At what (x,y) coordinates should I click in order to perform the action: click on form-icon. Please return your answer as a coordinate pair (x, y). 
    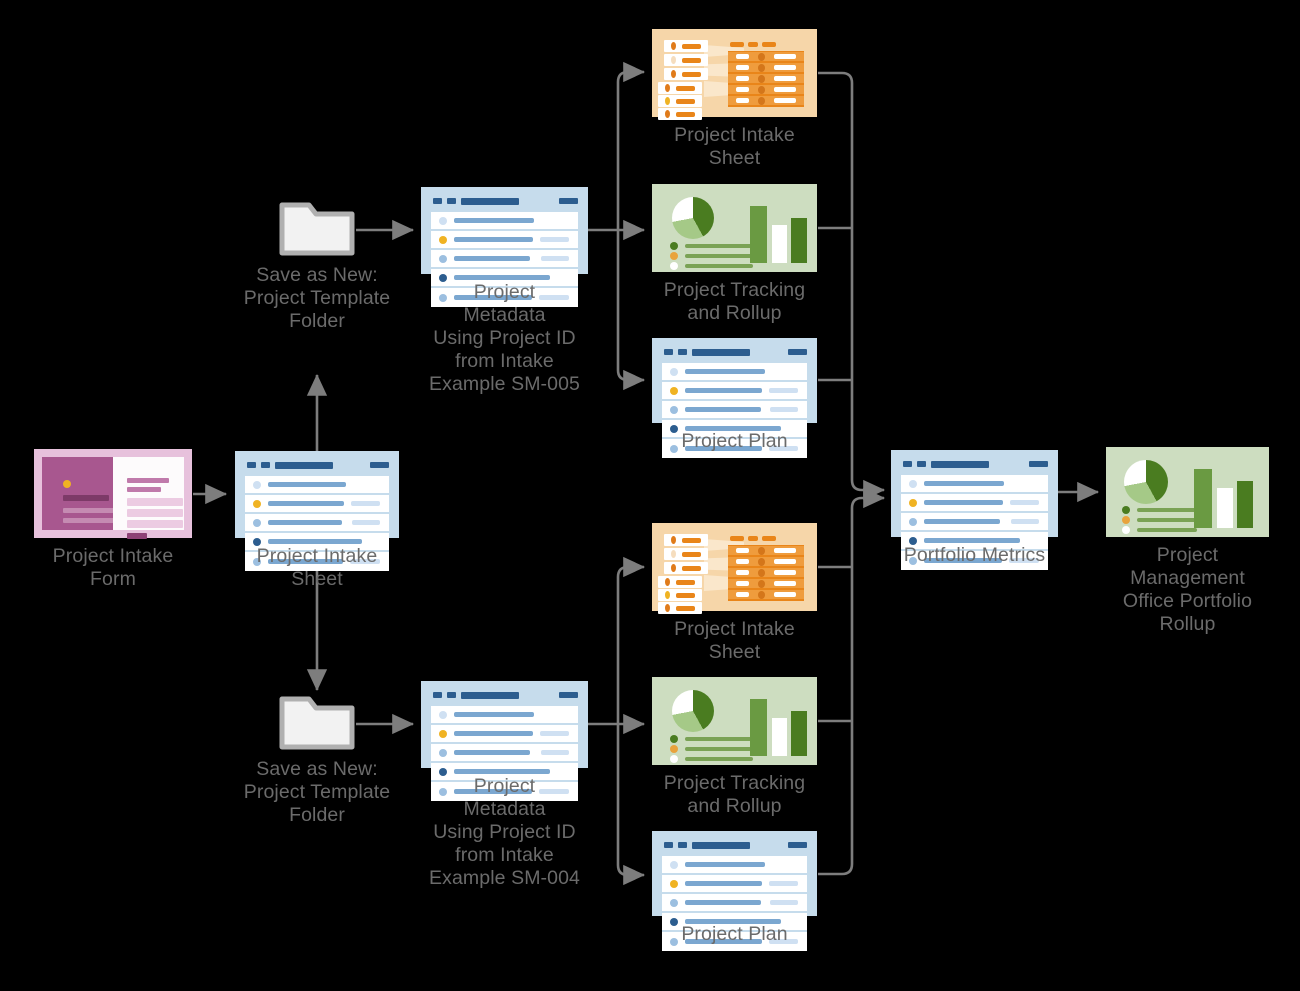
    Looking at the image, I should click on (113, 494).